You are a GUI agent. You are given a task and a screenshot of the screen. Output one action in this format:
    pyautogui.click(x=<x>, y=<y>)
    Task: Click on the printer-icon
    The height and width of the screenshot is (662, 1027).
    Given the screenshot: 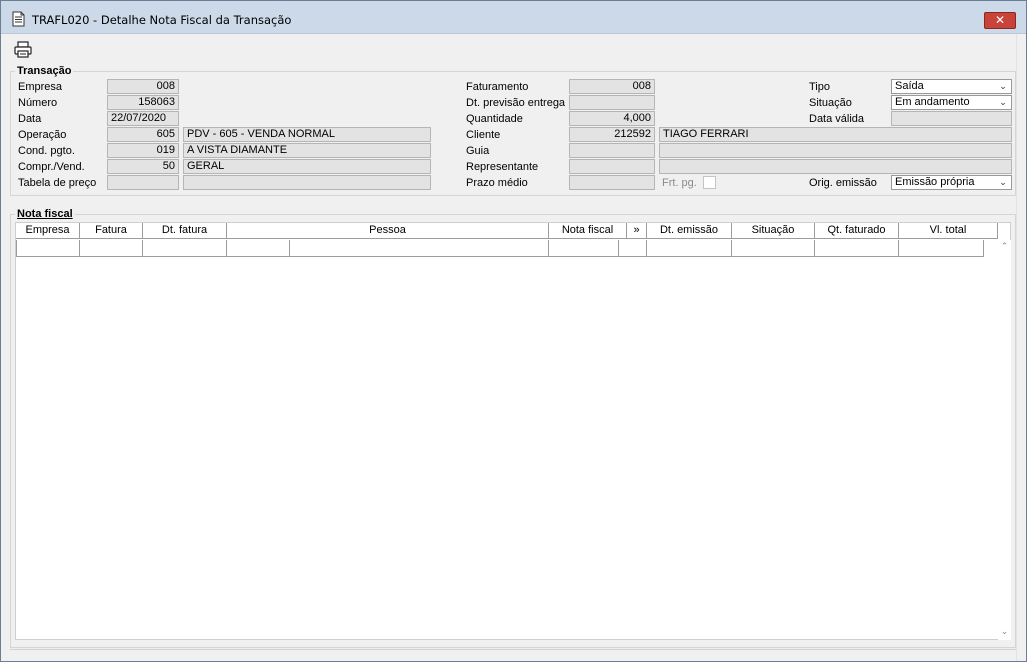 What is the action you would take?
    pyautogui.click(x=23, y=49)
    